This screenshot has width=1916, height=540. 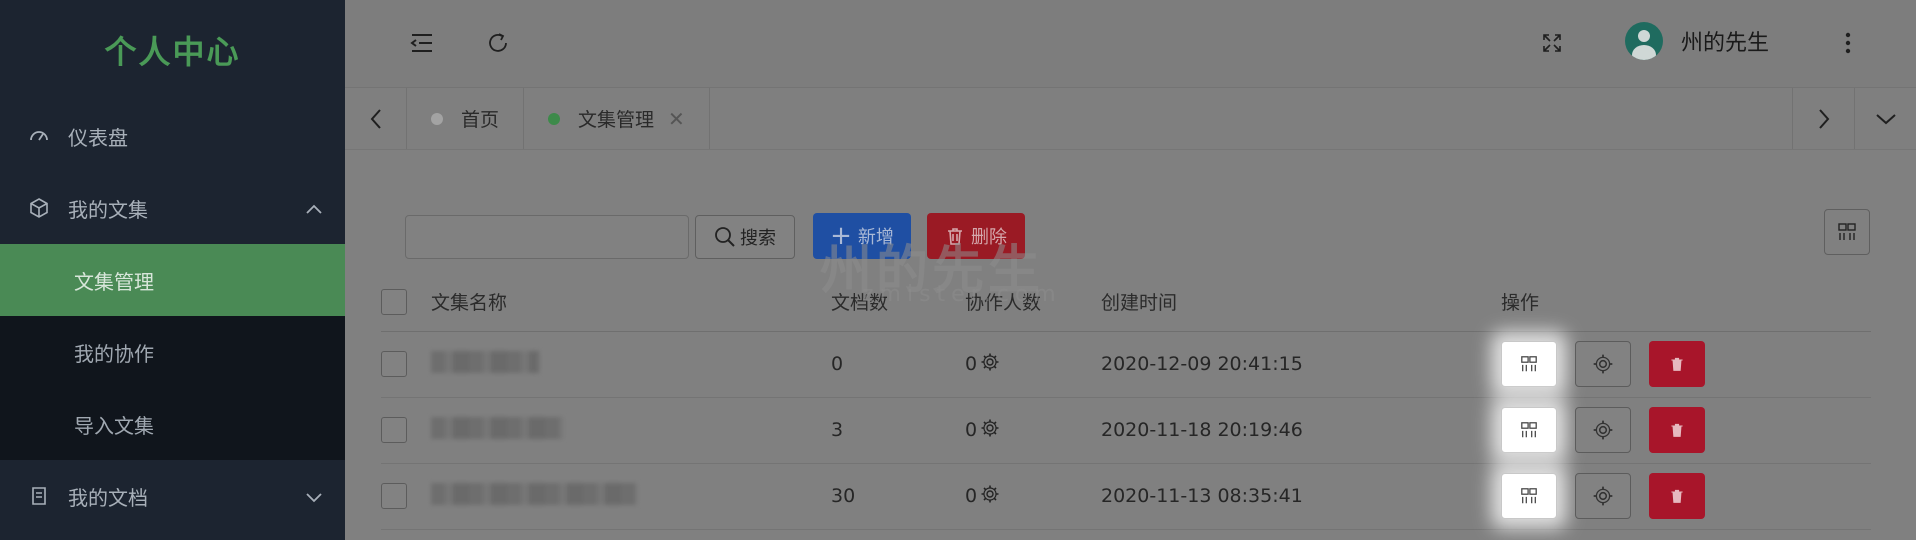 I want to click on header-ops: 操作, so click(x=1686, y=302).